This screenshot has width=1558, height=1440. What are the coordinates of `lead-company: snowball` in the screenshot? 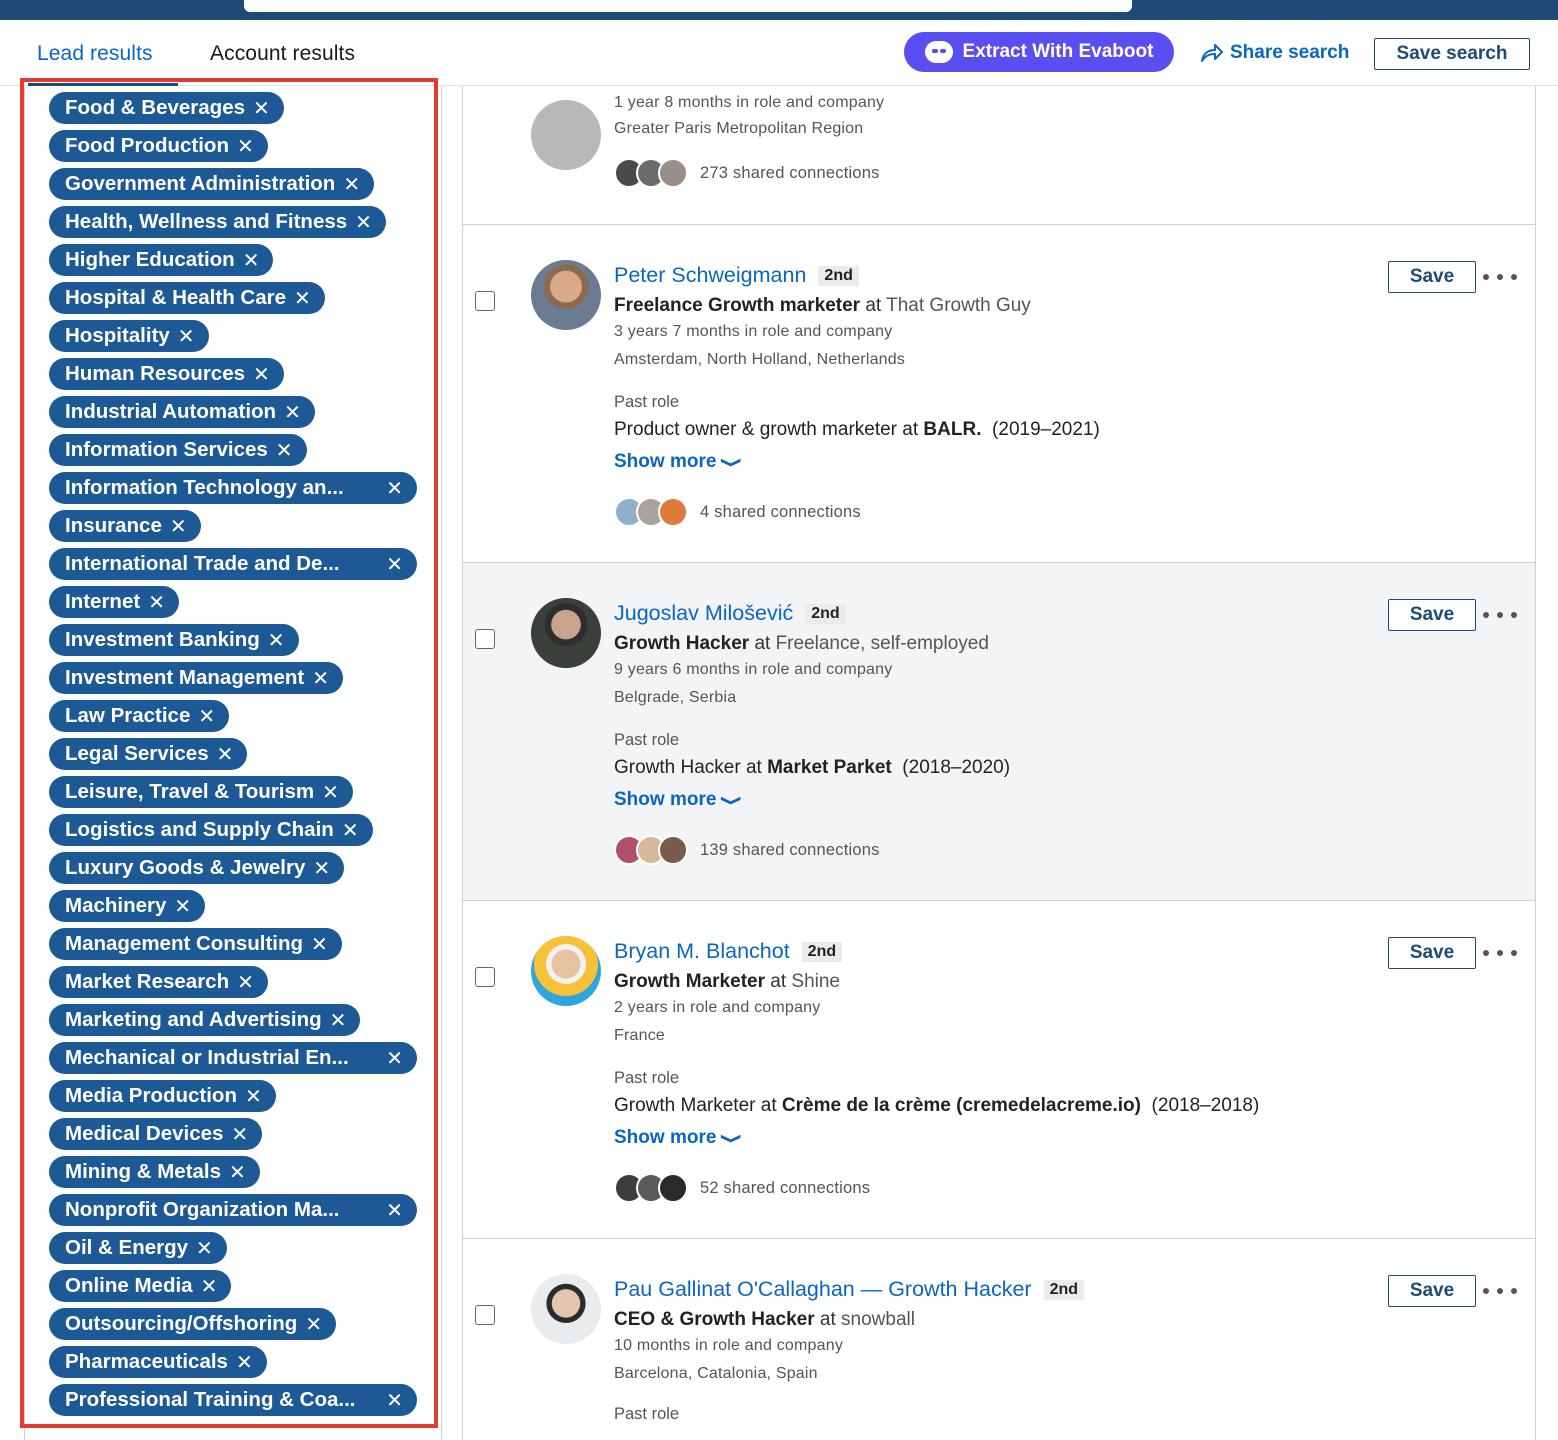 It's located at (878, 1319).